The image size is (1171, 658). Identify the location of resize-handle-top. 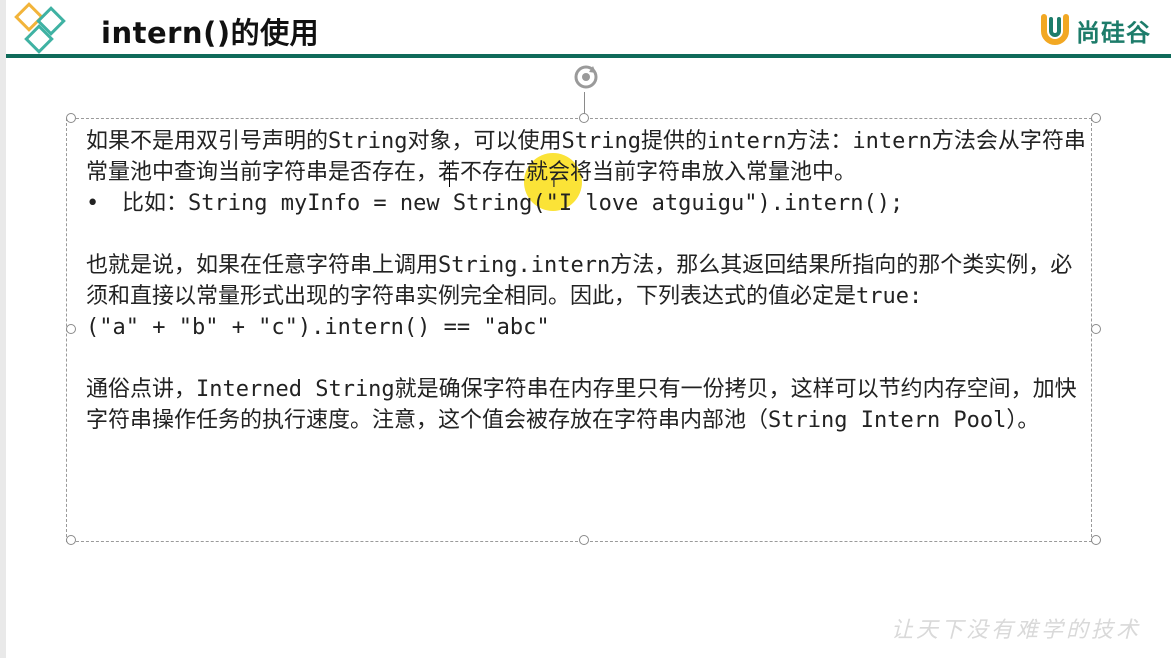
(584, 118).